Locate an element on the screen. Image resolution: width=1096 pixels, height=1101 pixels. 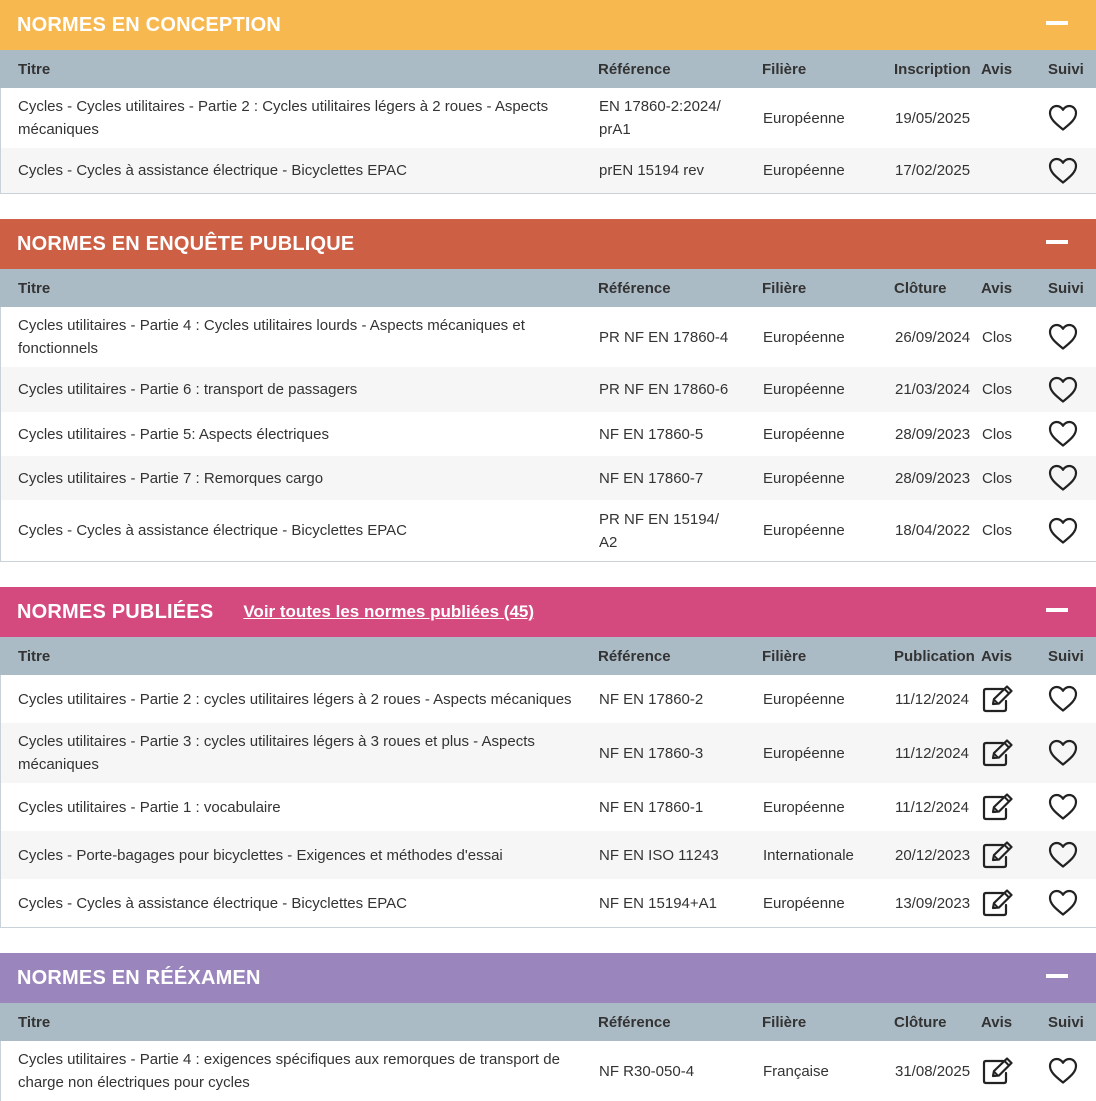
row-date: 28/09/2023 is located at coordinates (933, 478).